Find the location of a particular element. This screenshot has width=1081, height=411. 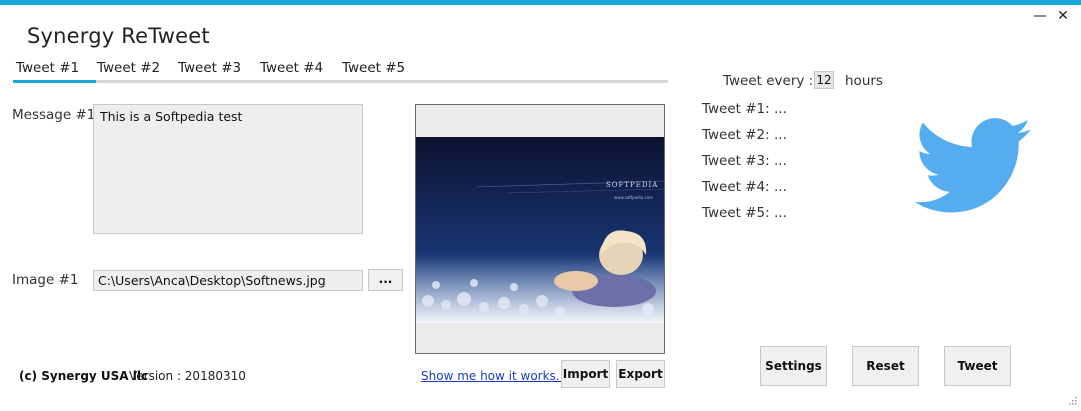

reset-button: Reset is located at coordinates (885, 366).